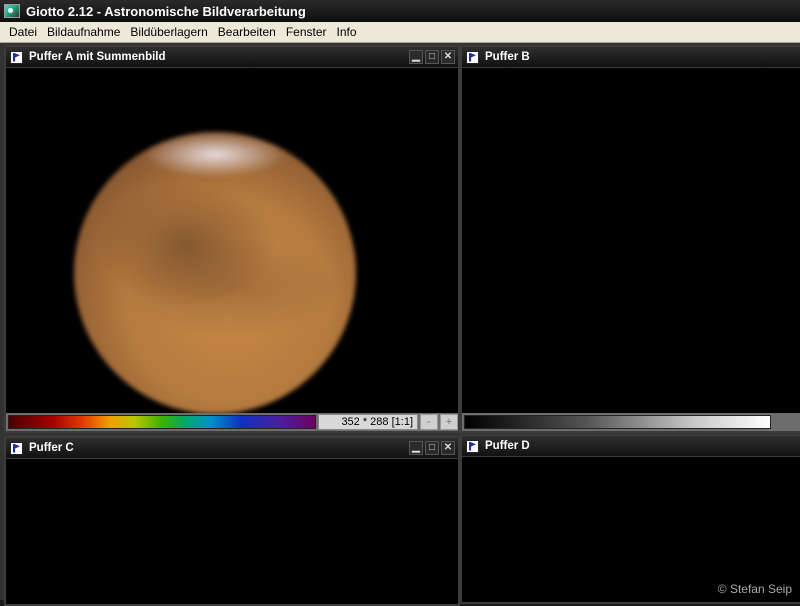  Describe the element at coordinates (507, 446) in the screenshot. I see `window-title: Puffer D` at that location.